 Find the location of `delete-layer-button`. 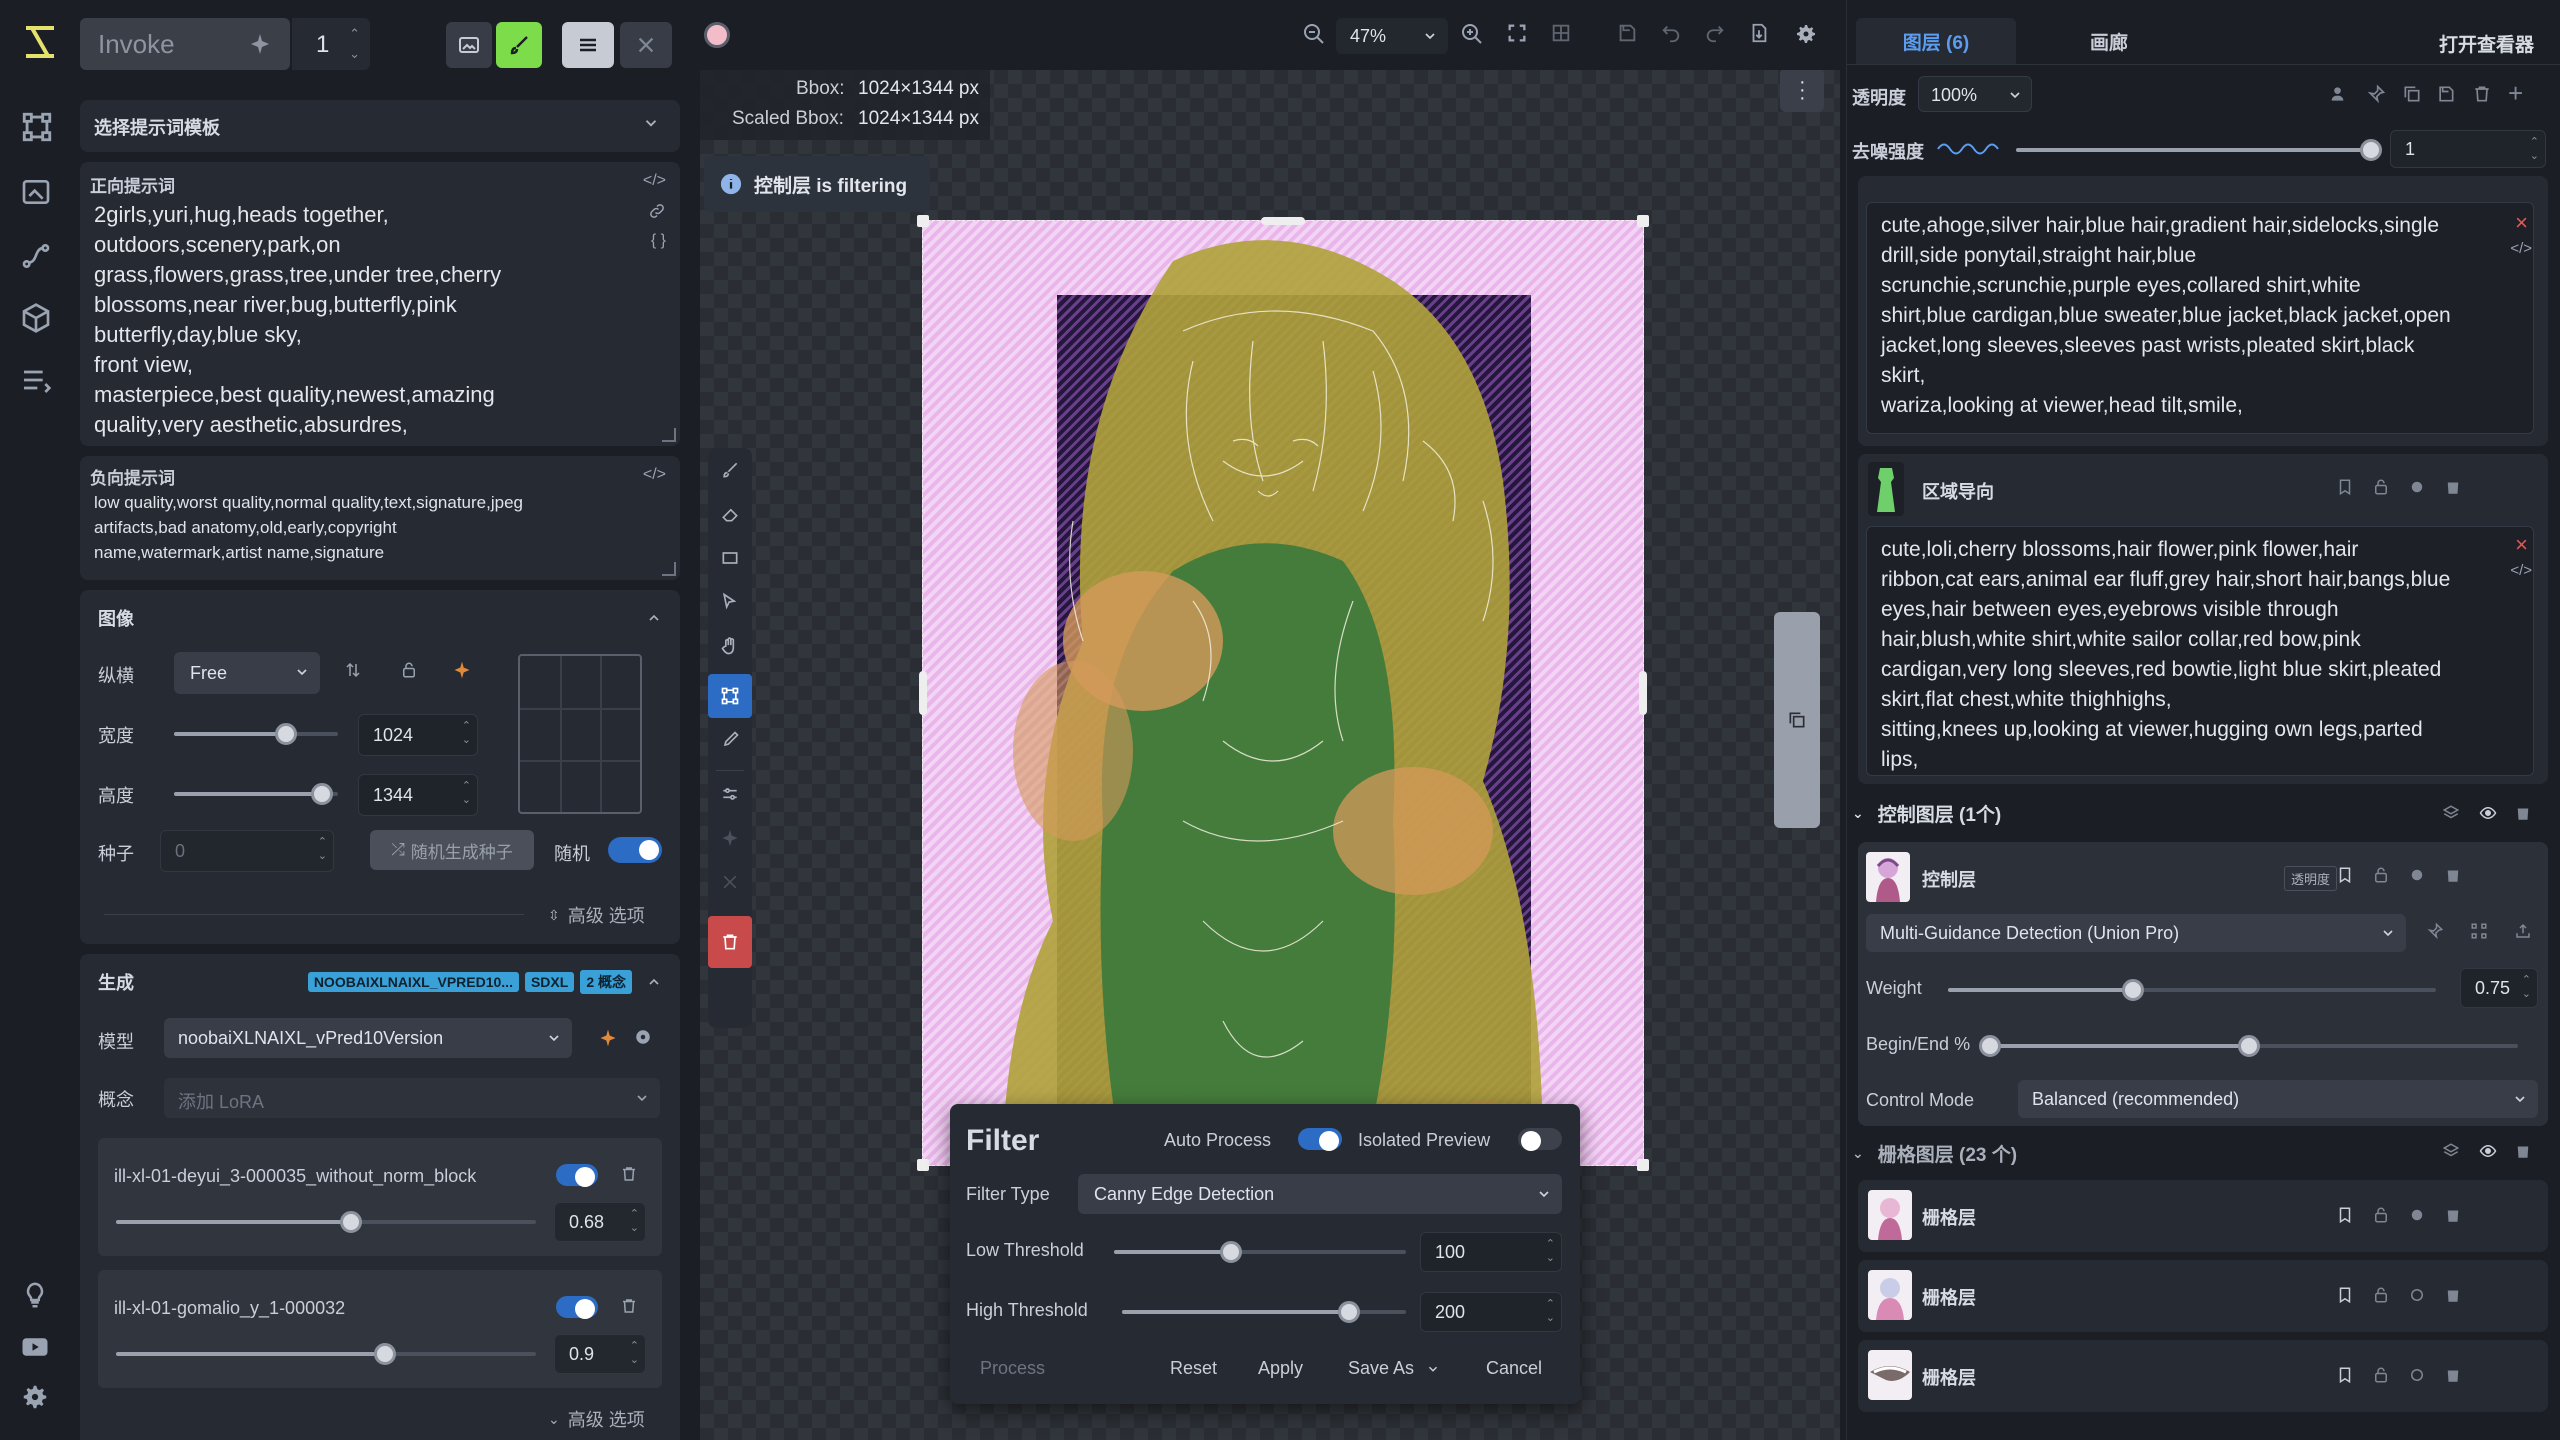

delete-layer-button is located at coordinates (730, 942).